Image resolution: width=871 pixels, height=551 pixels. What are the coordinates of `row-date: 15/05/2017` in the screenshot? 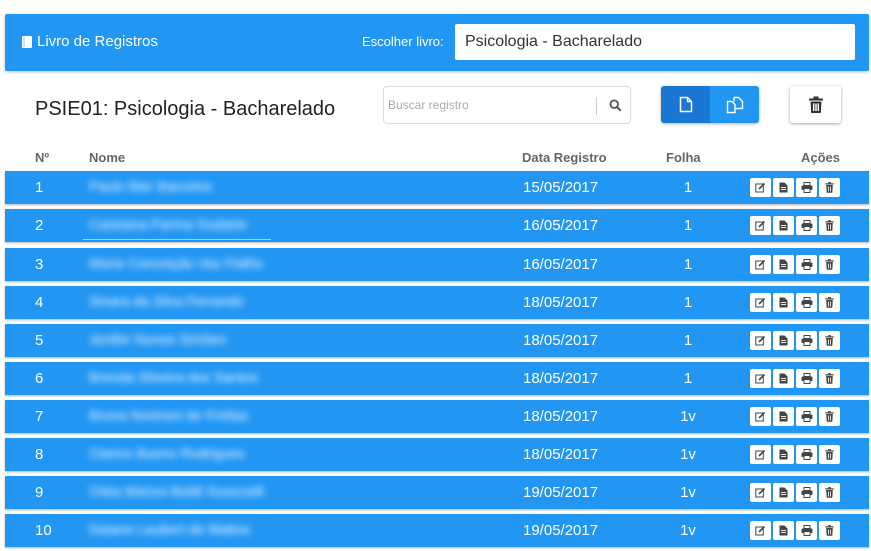 It's located at (561, 187).